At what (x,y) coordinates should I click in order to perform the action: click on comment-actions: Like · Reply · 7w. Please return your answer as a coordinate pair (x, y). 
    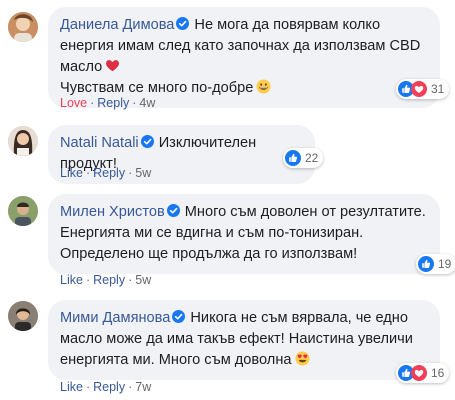
    Looking at the image, I should click on (105, 387).